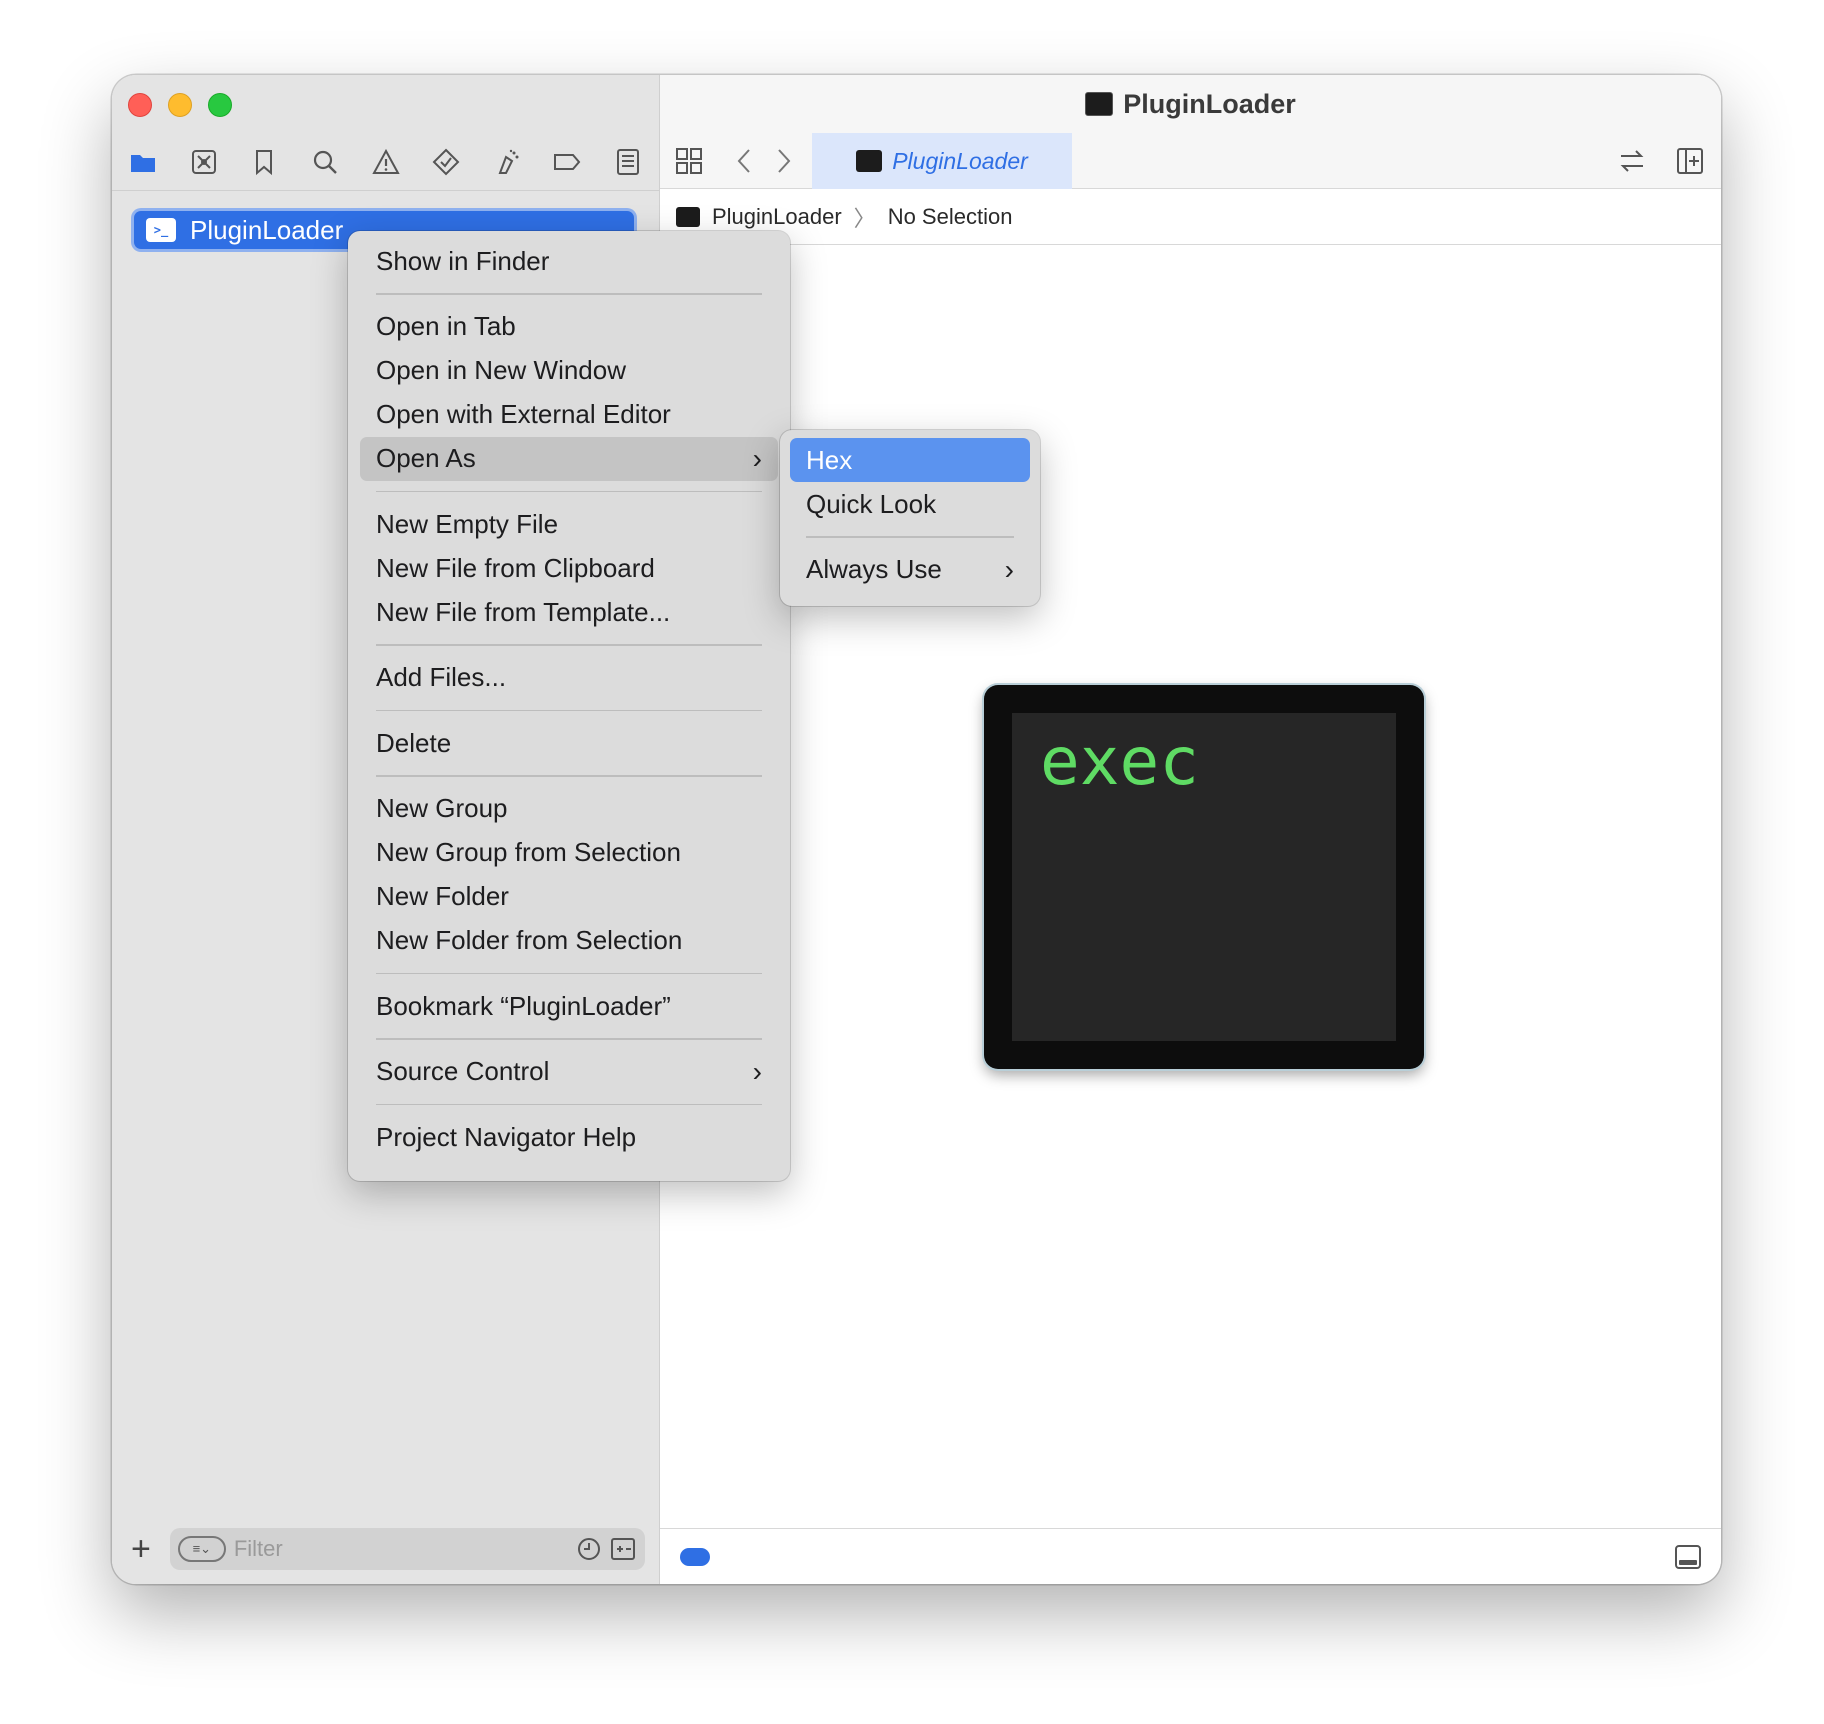 The image size is (1824, 1724). Describe the element at coordinates (1632, 161) in the screenshot. I see `swap-icon` at that location.